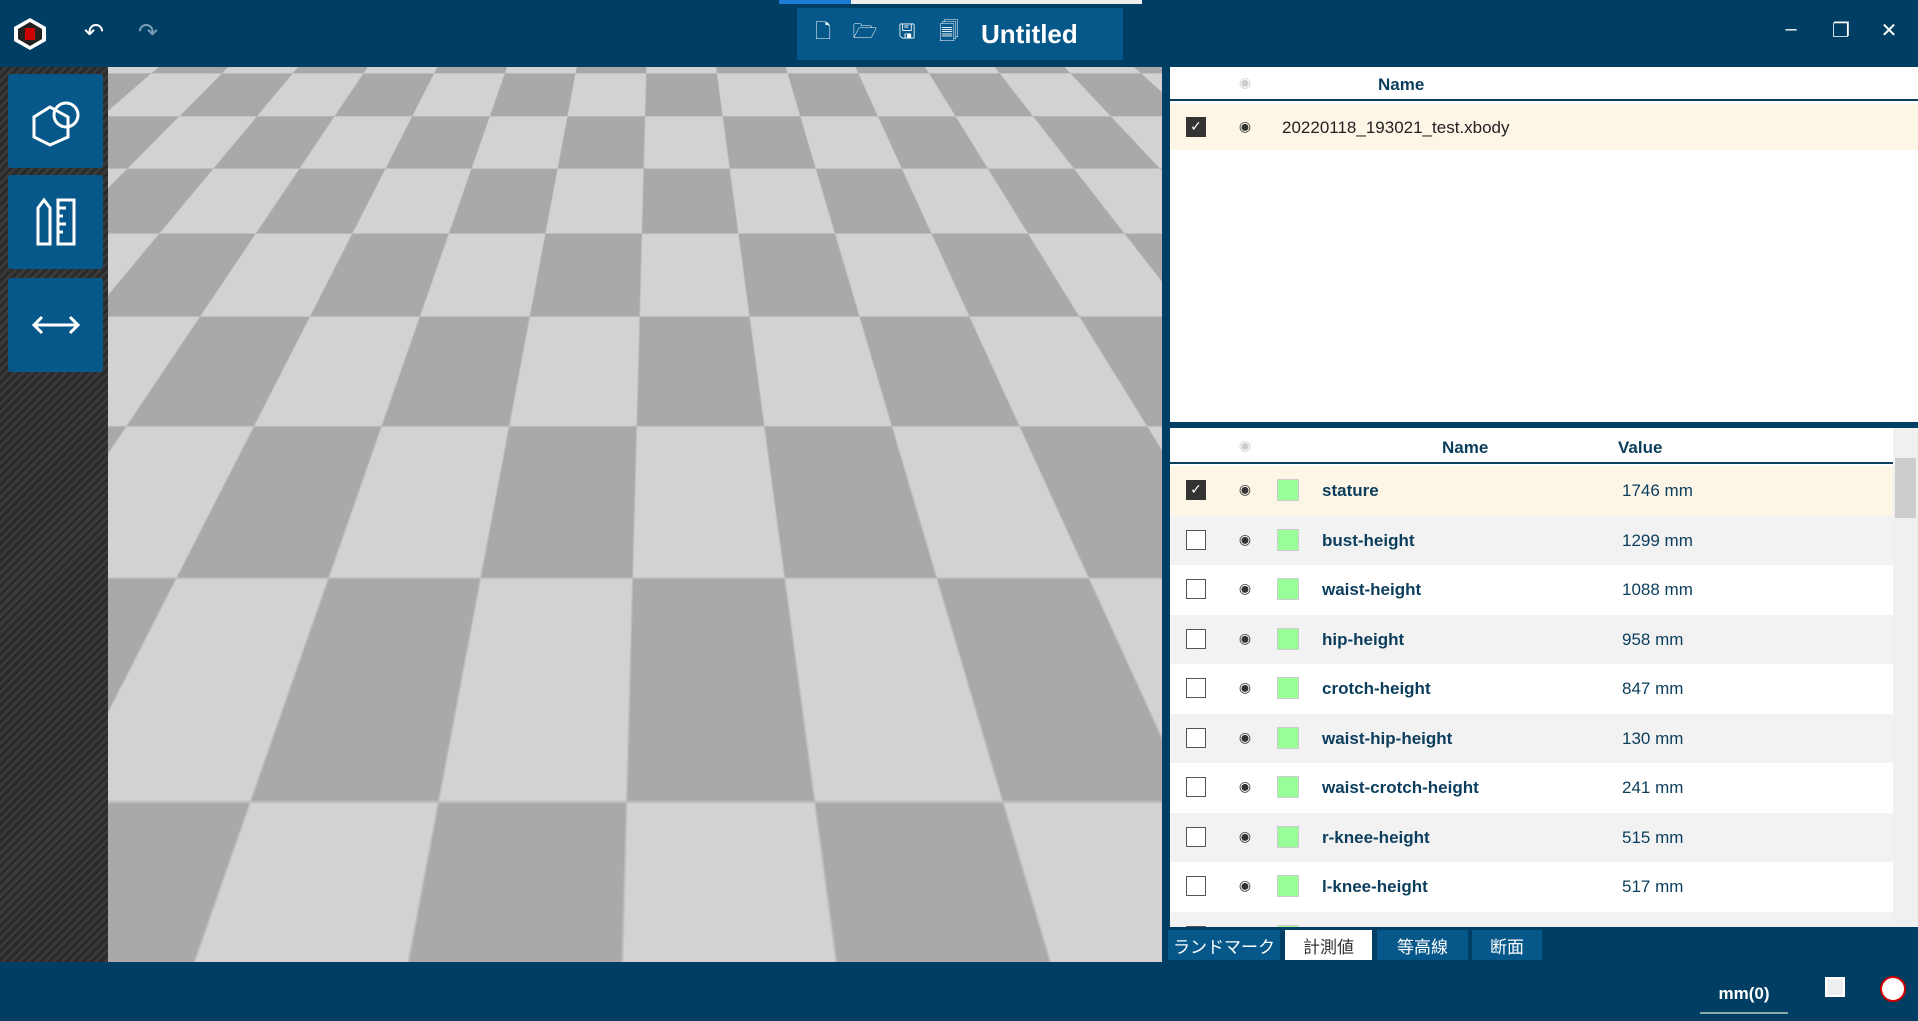 The width and height of the screenshot is (1918, 1021). What do you see at coordinates (1387, 738) in the screenshot?
I see `measurement-name: waist-hip-height` at bounding box center [1387, 738].